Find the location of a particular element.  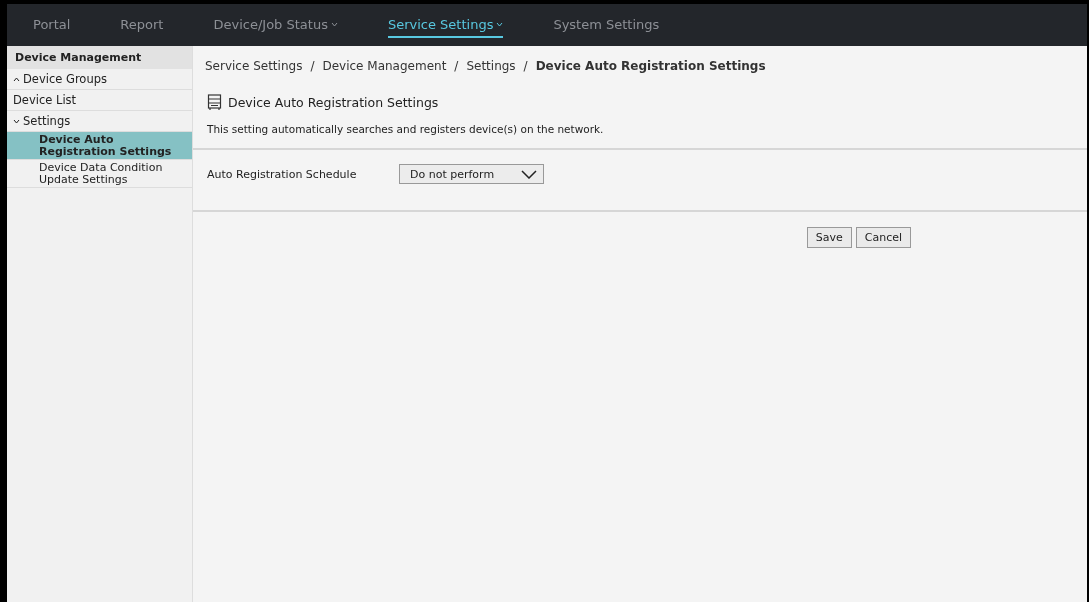

page-title: Device Auto Registration Settings is located at coordinates (333, 102).